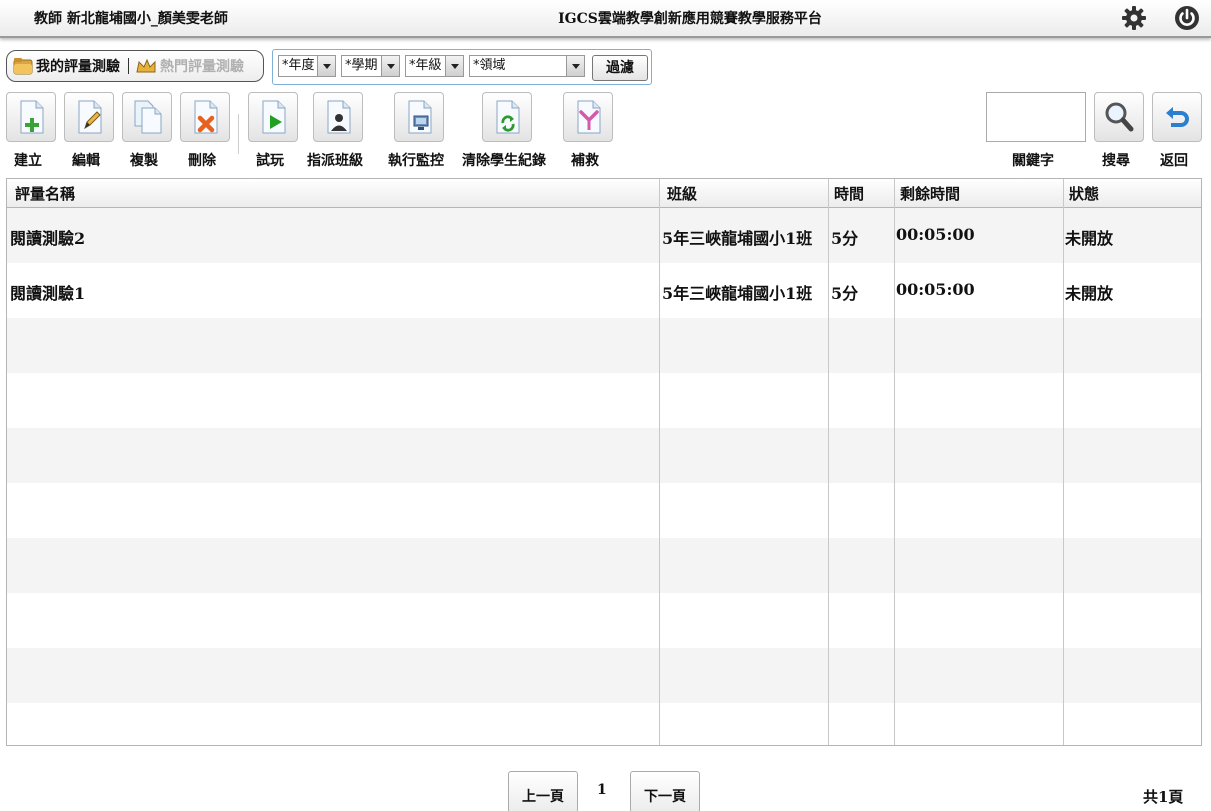 Image resolution: width=1211 pixels, height=811 pixels. Describe the element at coordinates (620, 68) in the screenshot. I see `filter-button: 過濾` at that location.